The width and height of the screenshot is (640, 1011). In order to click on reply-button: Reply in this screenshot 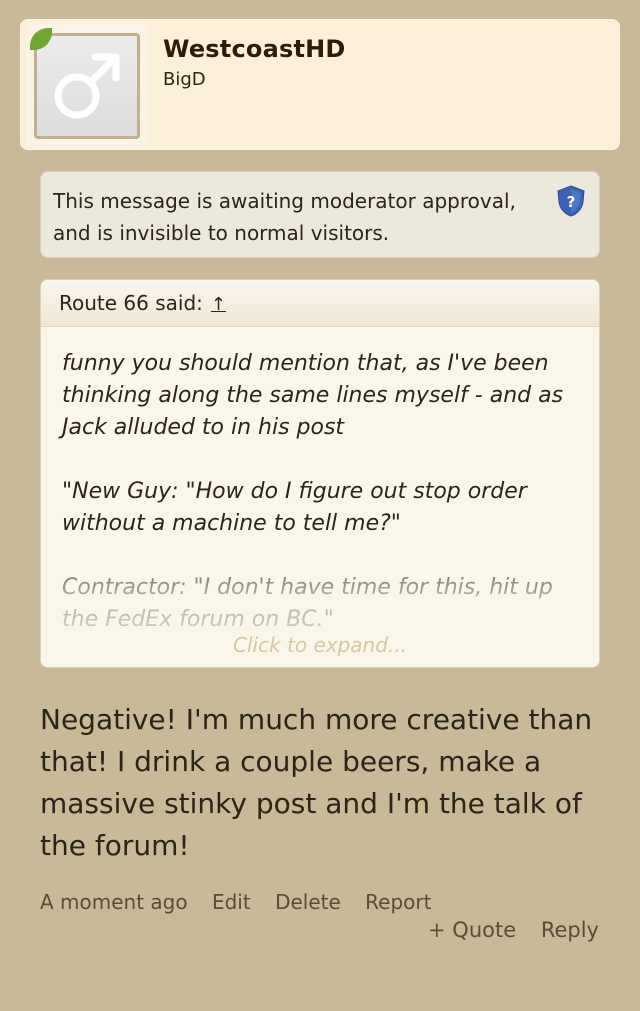, I will do `click(570, 930)`.